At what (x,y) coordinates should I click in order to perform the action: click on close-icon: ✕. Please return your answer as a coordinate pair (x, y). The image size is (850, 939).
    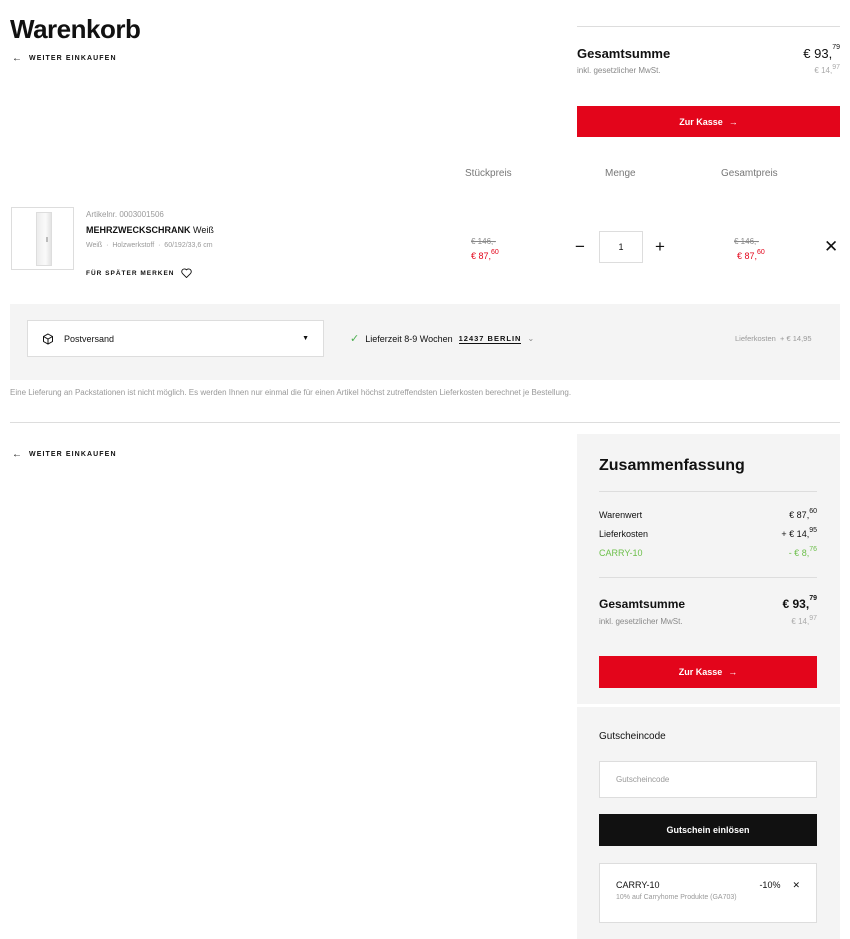
    Looking at the image, I should click on (831, 246).